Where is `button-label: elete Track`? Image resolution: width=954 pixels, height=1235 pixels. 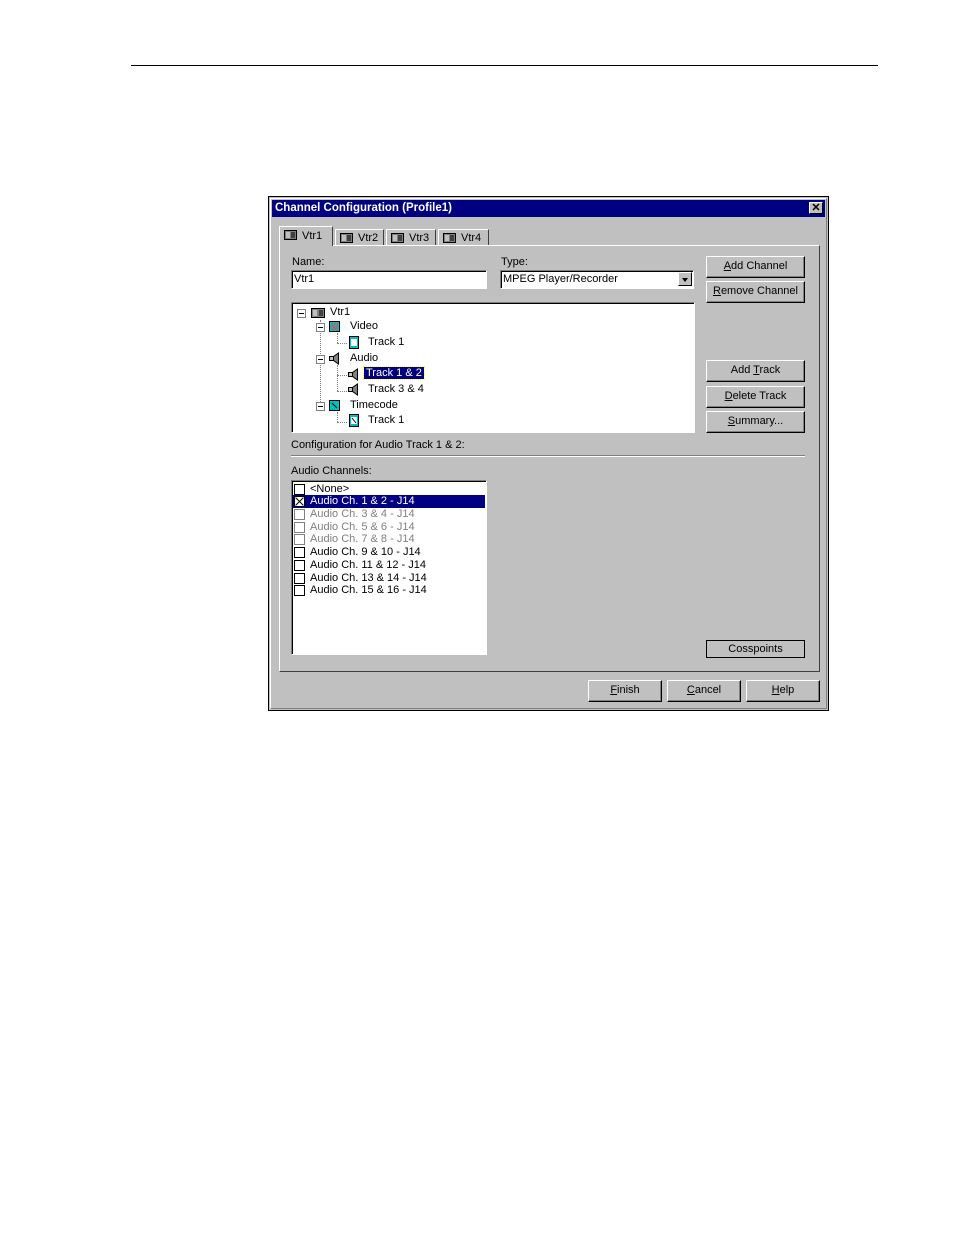 button-label: elete Track is located at coordinates (759, 396).